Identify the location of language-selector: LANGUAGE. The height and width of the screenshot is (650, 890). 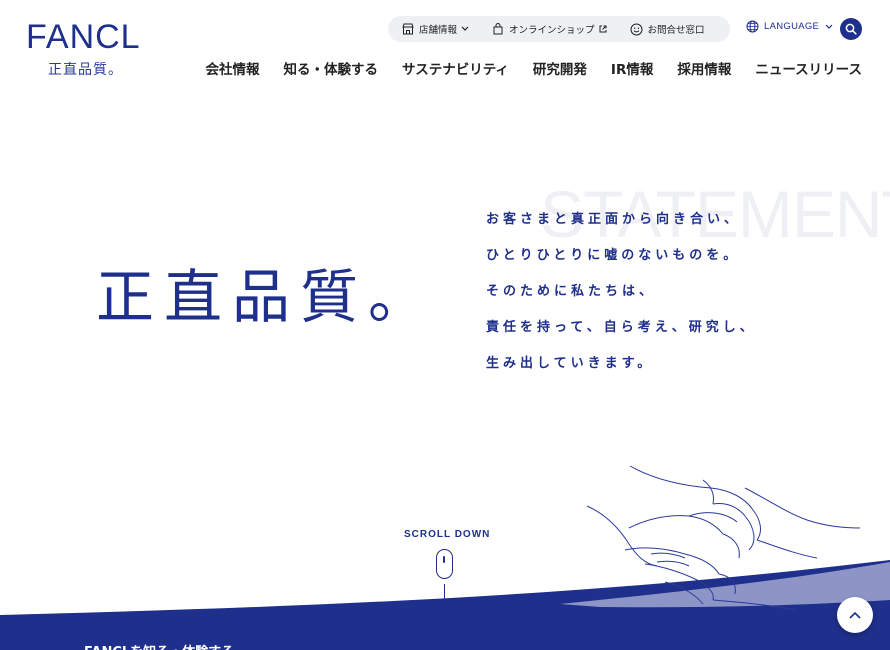
(792, 26).